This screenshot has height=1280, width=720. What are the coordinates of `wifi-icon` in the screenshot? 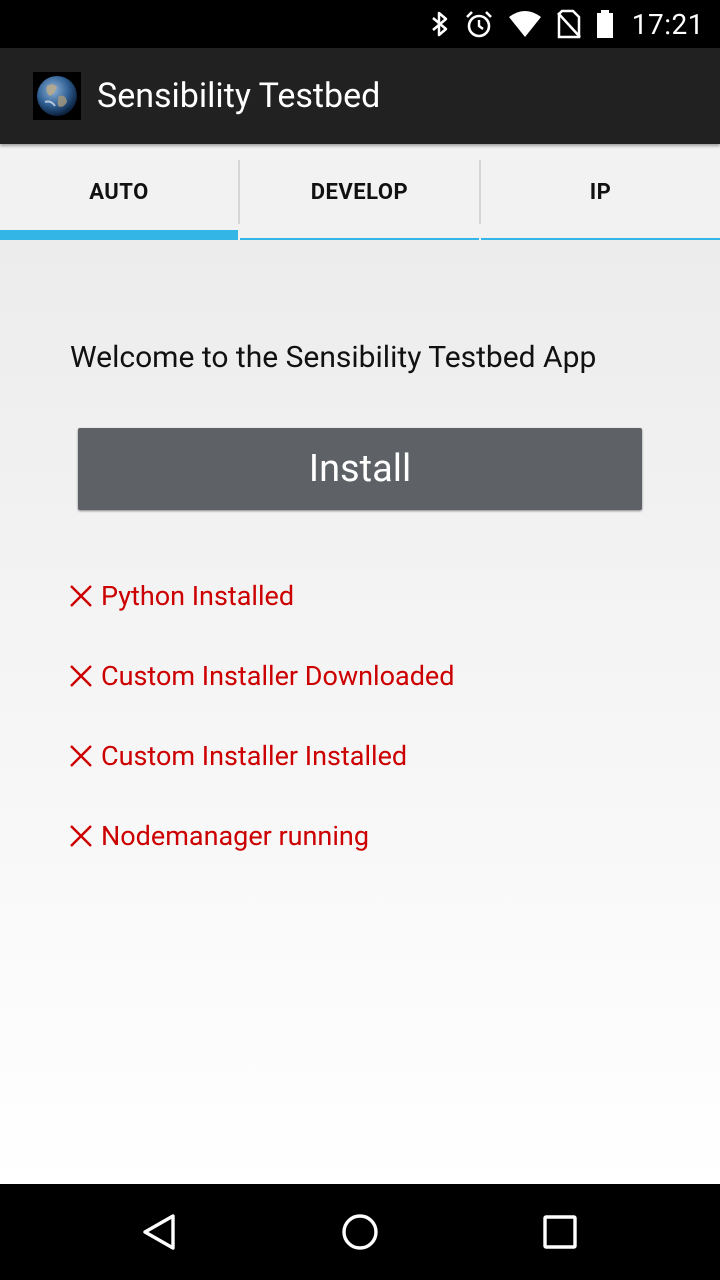 It's located at (525, 24).